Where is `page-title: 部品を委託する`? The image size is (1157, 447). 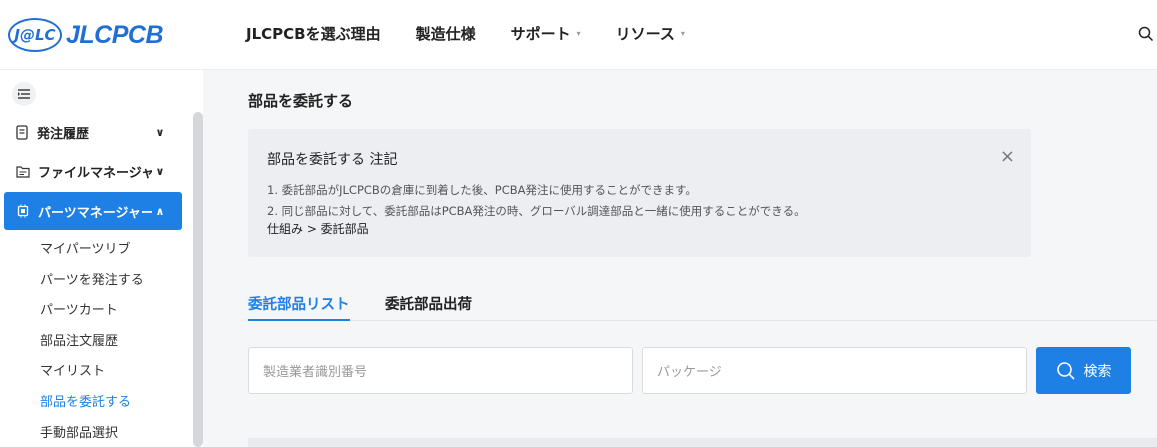 page-title: 部品を委託する is located at coordinates (301, 101).